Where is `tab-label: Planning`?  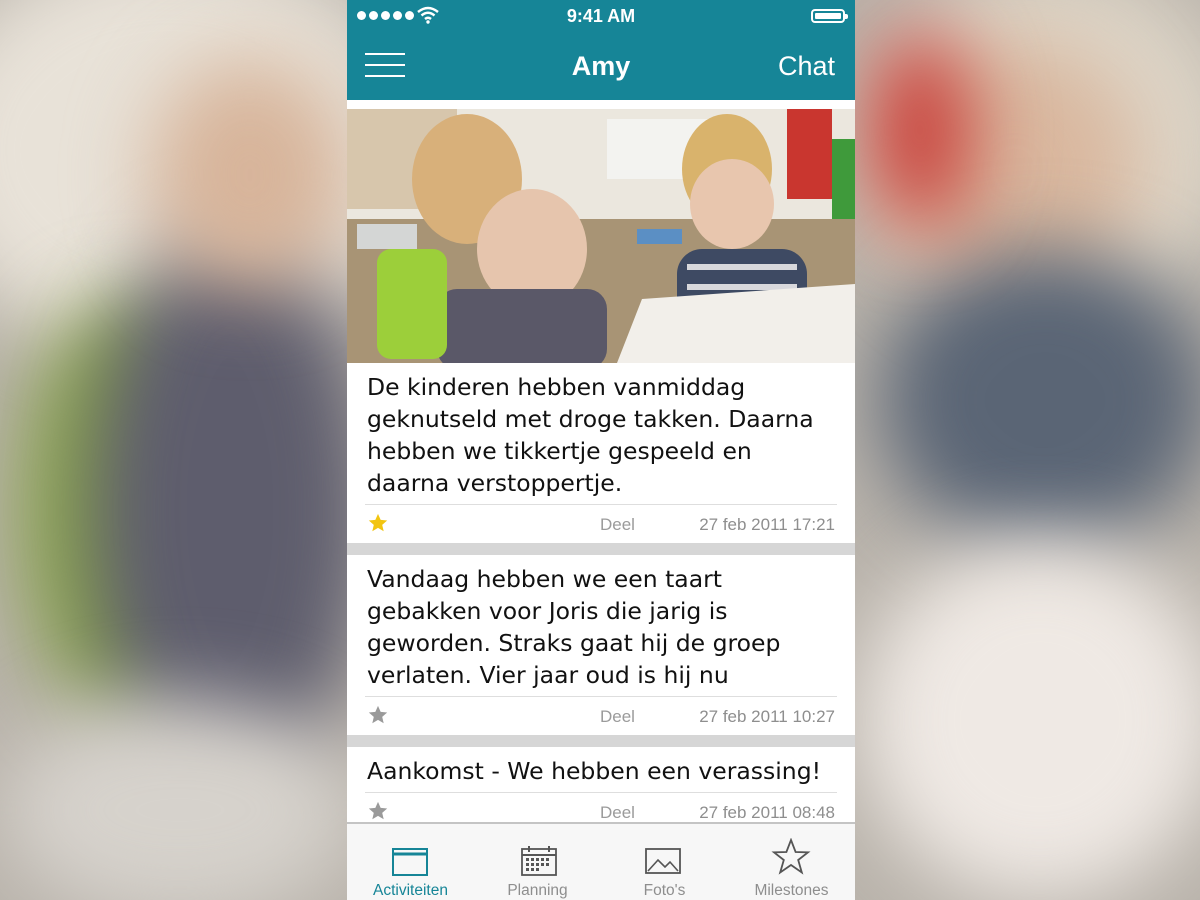 tab-label: Planning is located at coordinates (537, 890).